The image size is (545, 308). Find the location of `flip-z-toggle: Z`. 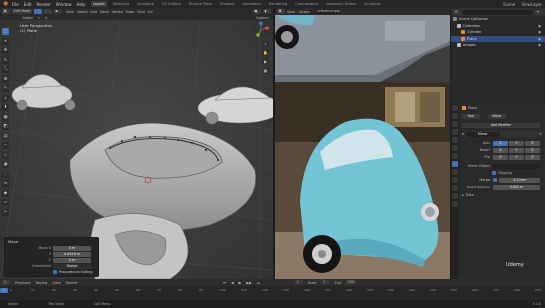

flip-z-toggle: Z is located at coordinates (532, 157).